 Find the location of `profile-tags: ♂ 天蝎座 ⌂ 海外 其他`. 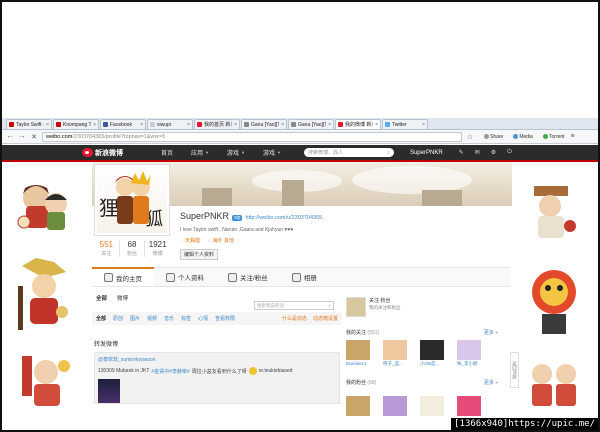

profile-tags: ♂ 天蝎座 ⌂ 海外 其他 is located at coordinates (345, 240).